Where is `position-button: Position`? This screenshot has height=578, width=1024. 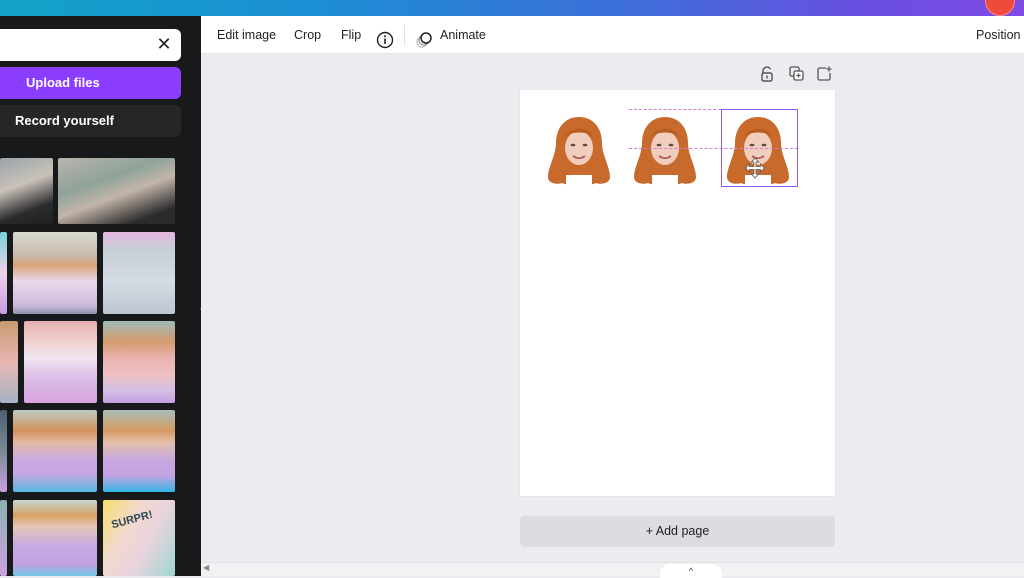
position-button: Position is located at coordinates (998, 35).